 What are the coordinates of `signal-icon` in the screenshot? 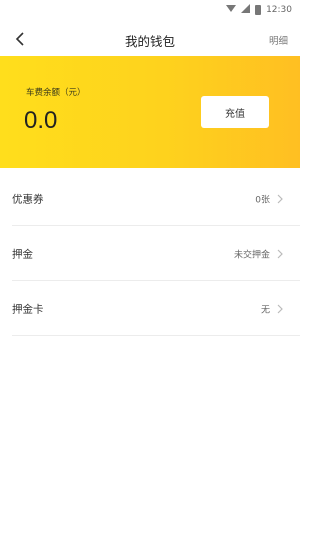 It's located at (246, 10).